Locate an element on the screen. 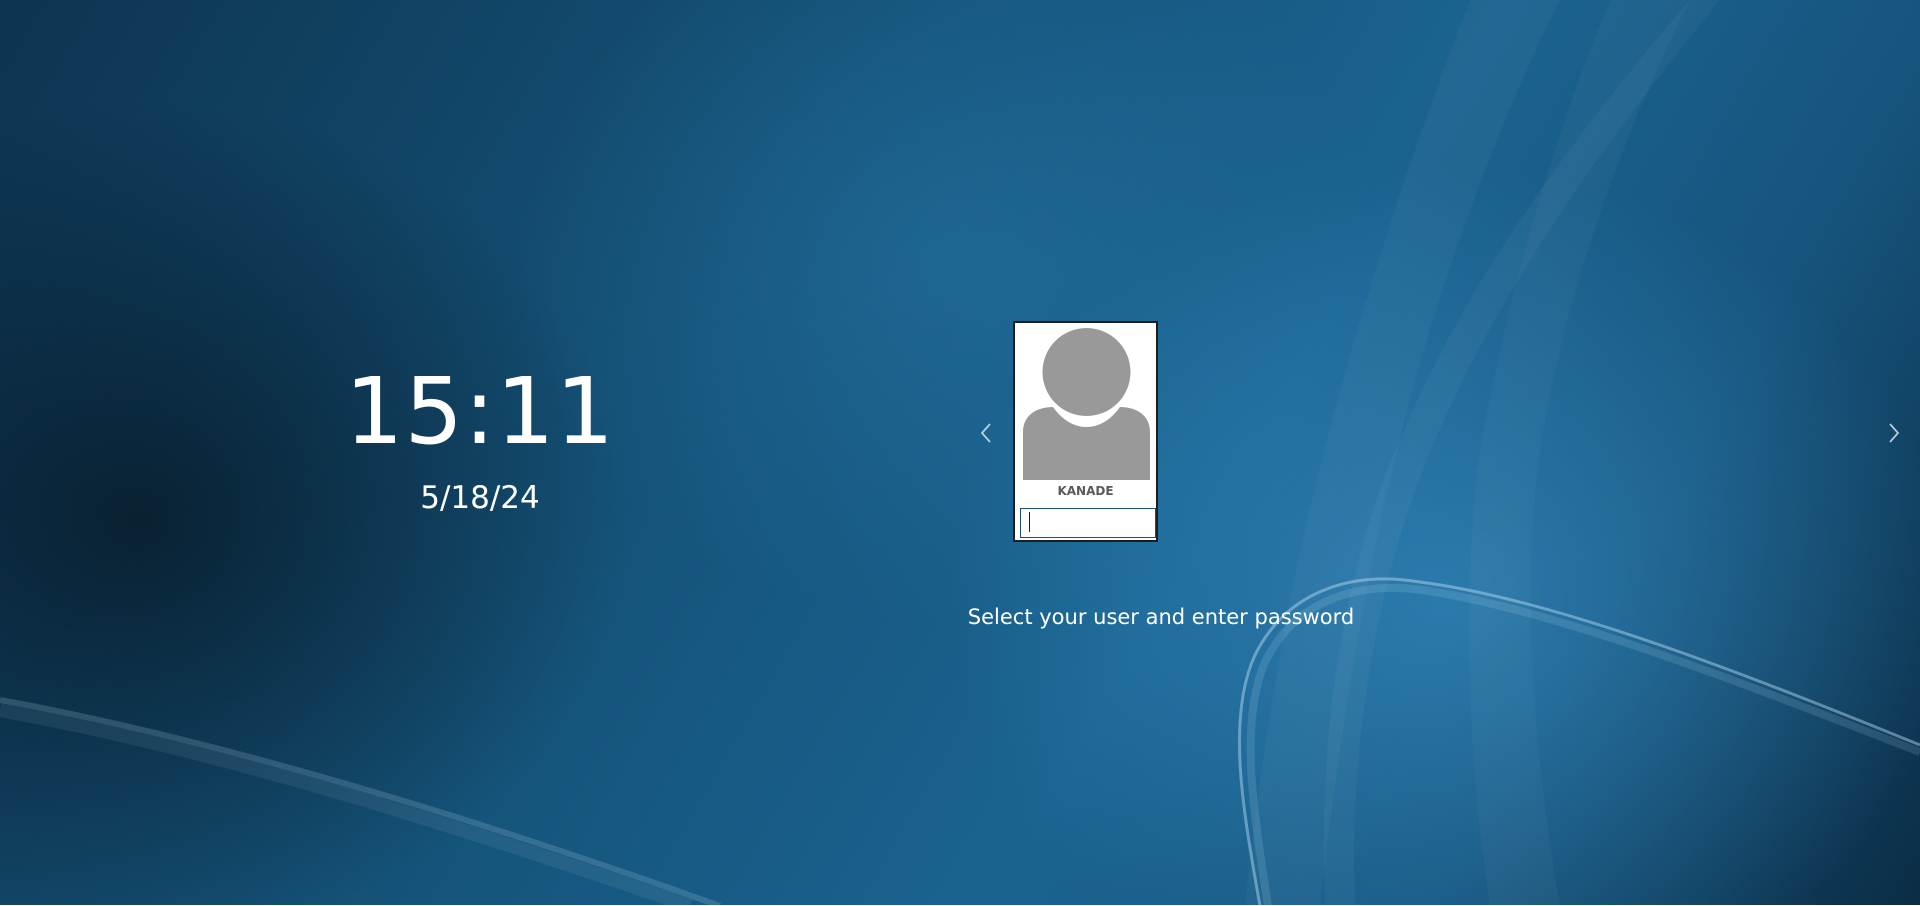 The image size is (1920, 906). user-tile-kanade: KANADE is located at coordinates (1085, 431).